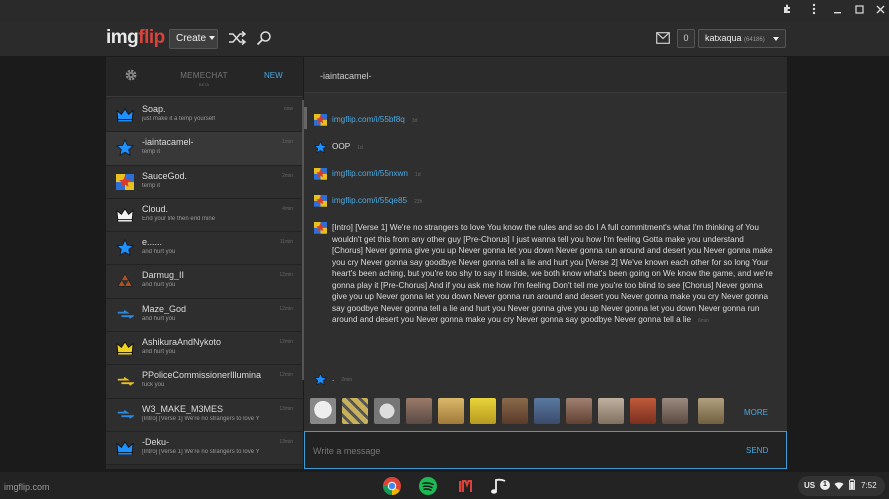 This screenshot has width=889, height=499. I want to click on close-icon, so click(880, 11).